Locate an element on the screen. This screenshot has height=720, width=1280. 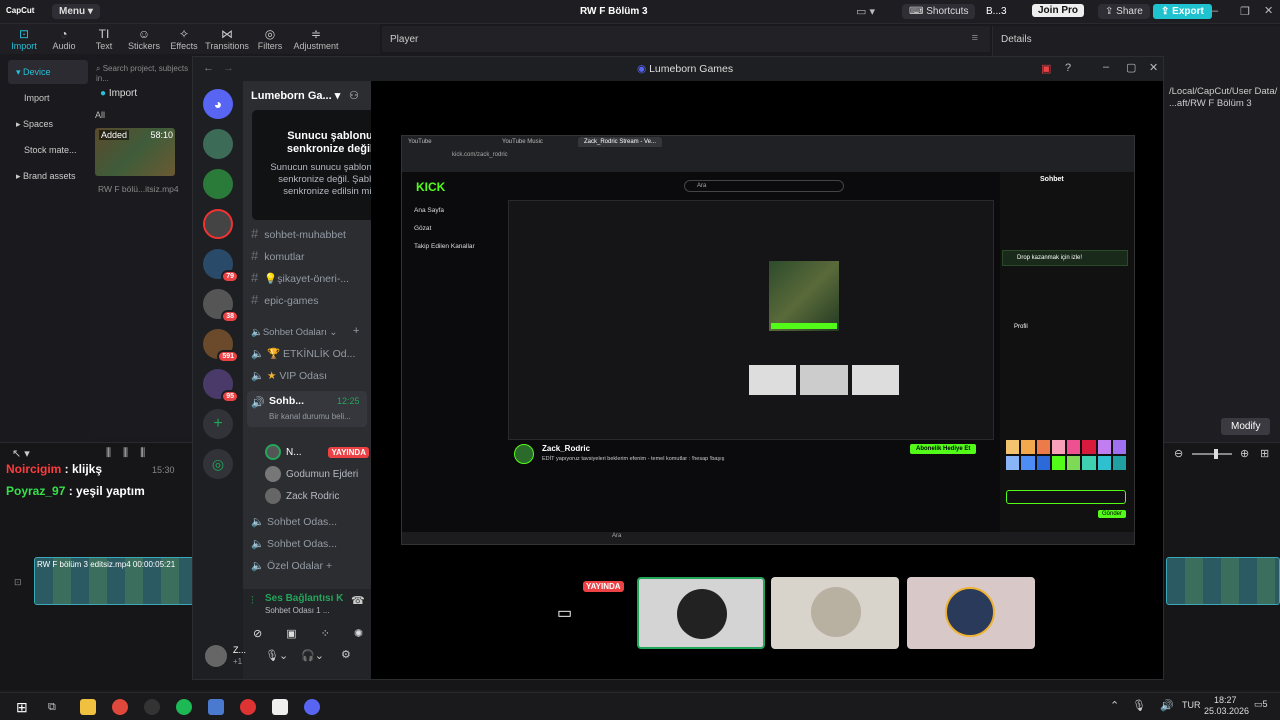
tab-adjustment: ≑ Adjustment is located at coordinates (316, 39).